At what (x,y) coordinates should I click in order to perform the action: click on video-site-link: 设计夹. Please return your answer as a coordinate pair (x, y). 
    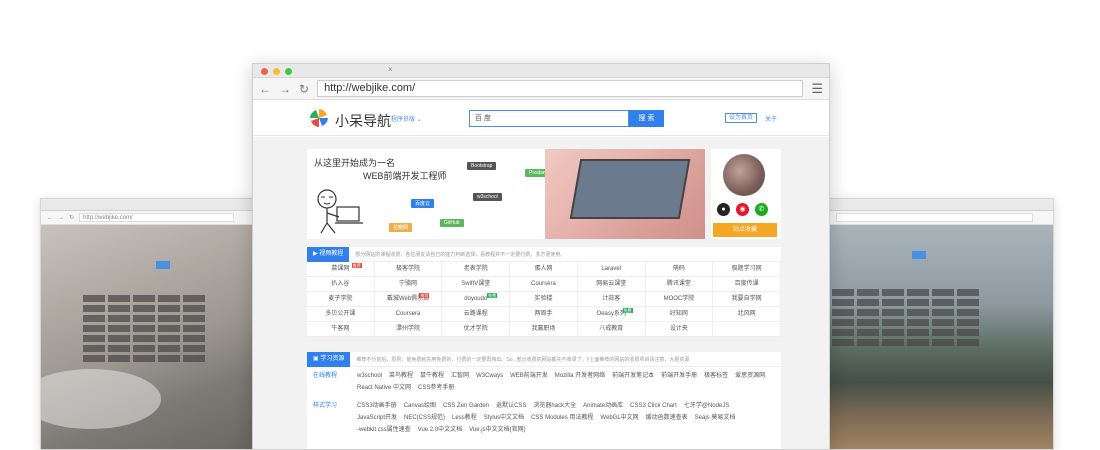
    Looking at the image, I should click on (679, 329).